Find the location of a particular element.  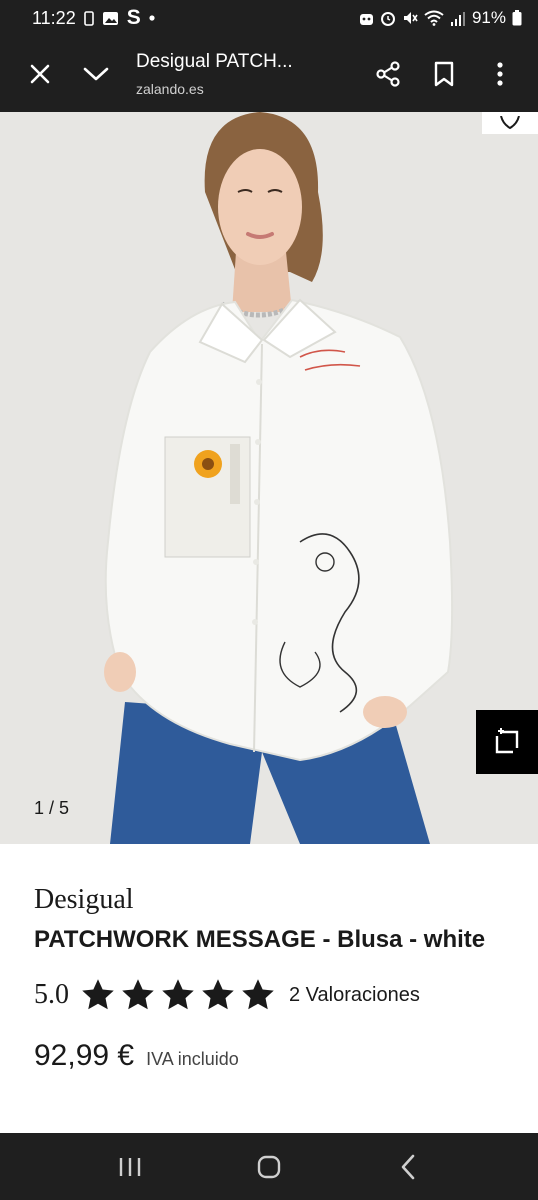

chevron-down-icon is located at coordinates (96, 74).